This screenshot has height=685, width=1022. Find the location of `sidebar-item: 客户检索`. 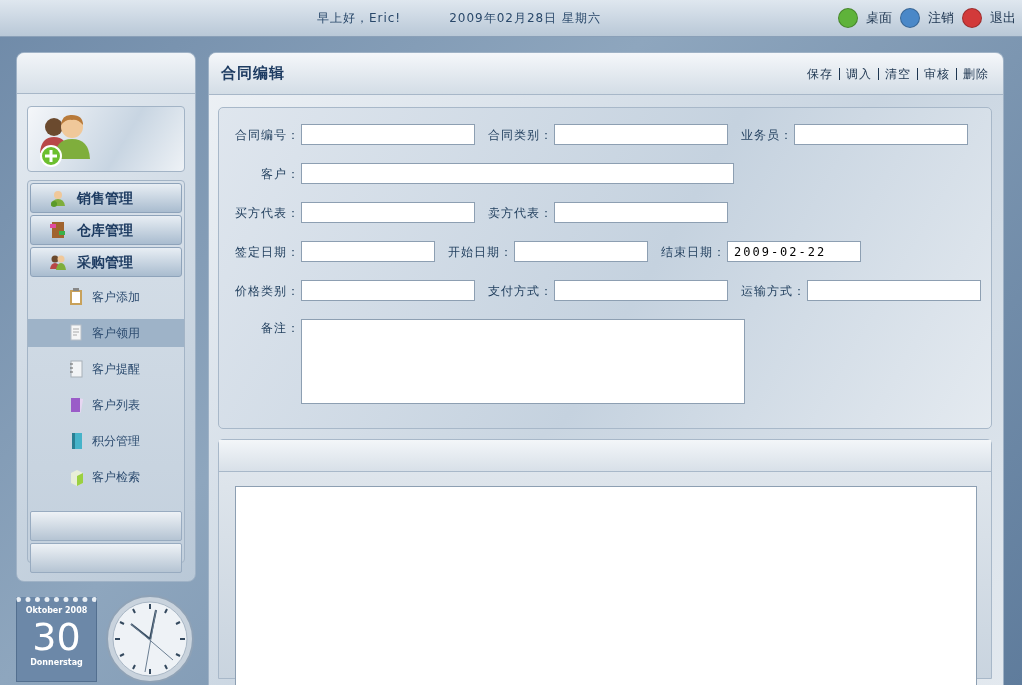

sidebar-item: 客户检索 is located at coordinates (106, 477).